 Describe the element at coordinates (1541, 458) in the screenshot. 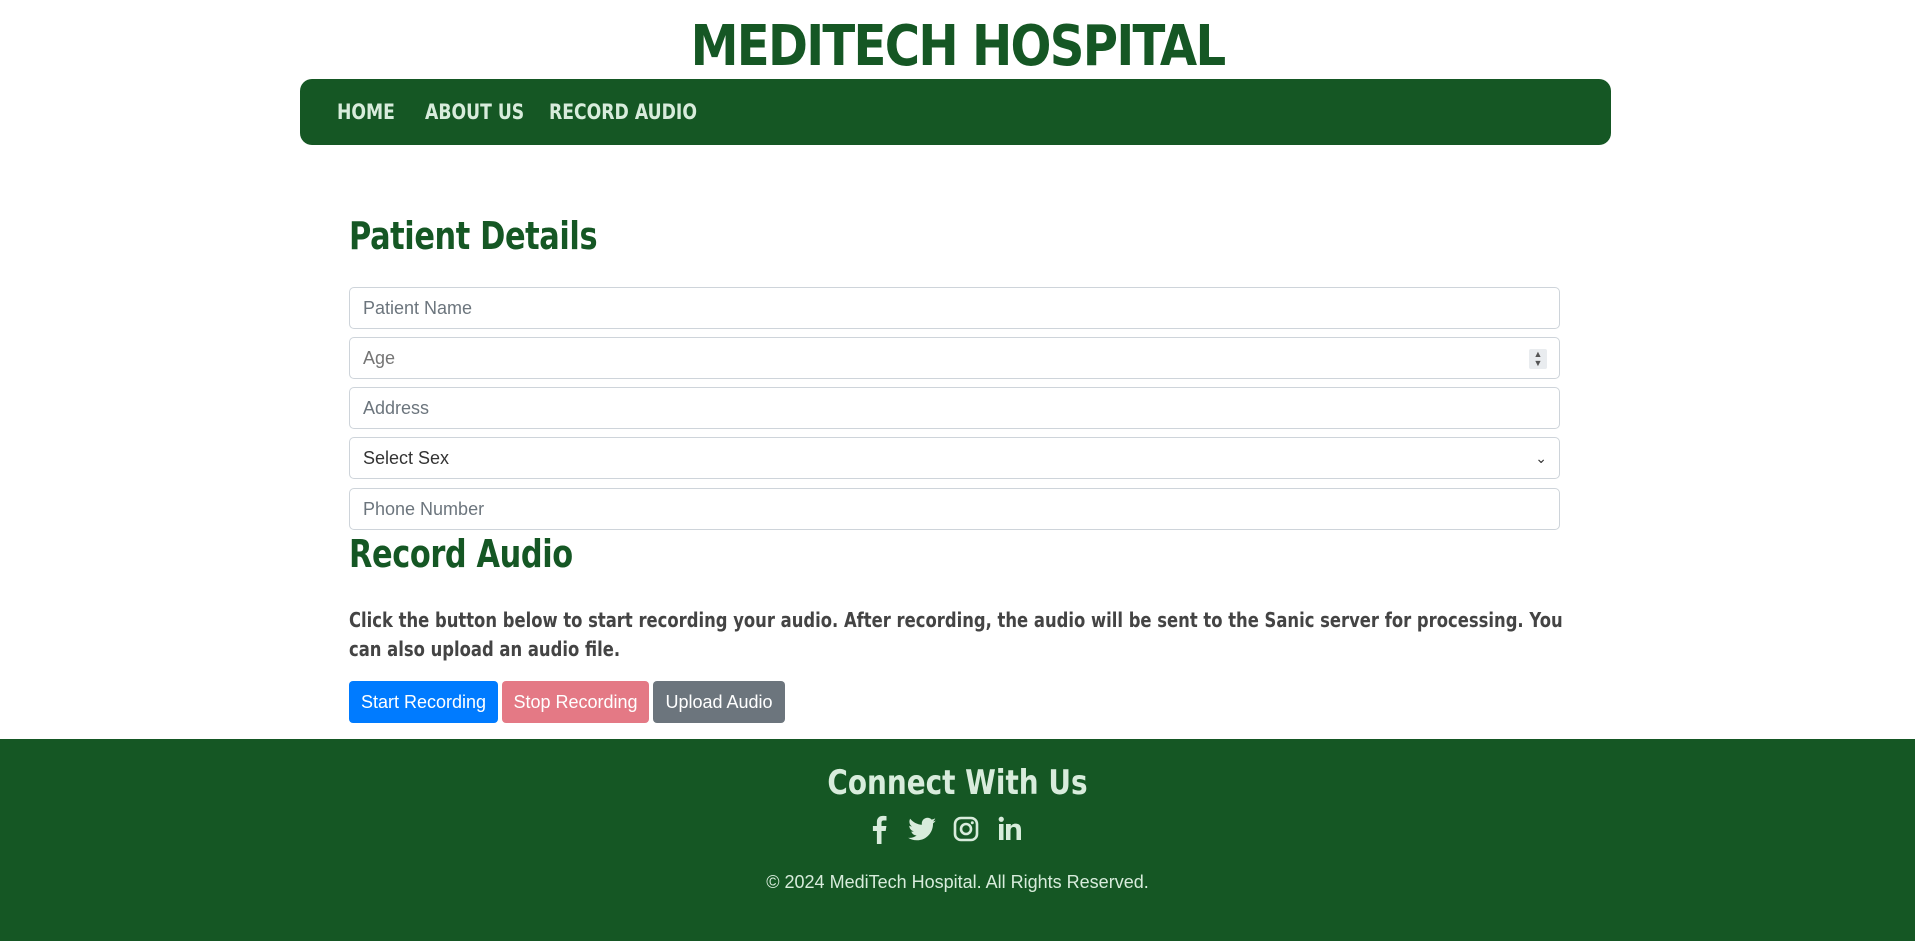

I see `chevron-down-icon: ⌄` at that location.